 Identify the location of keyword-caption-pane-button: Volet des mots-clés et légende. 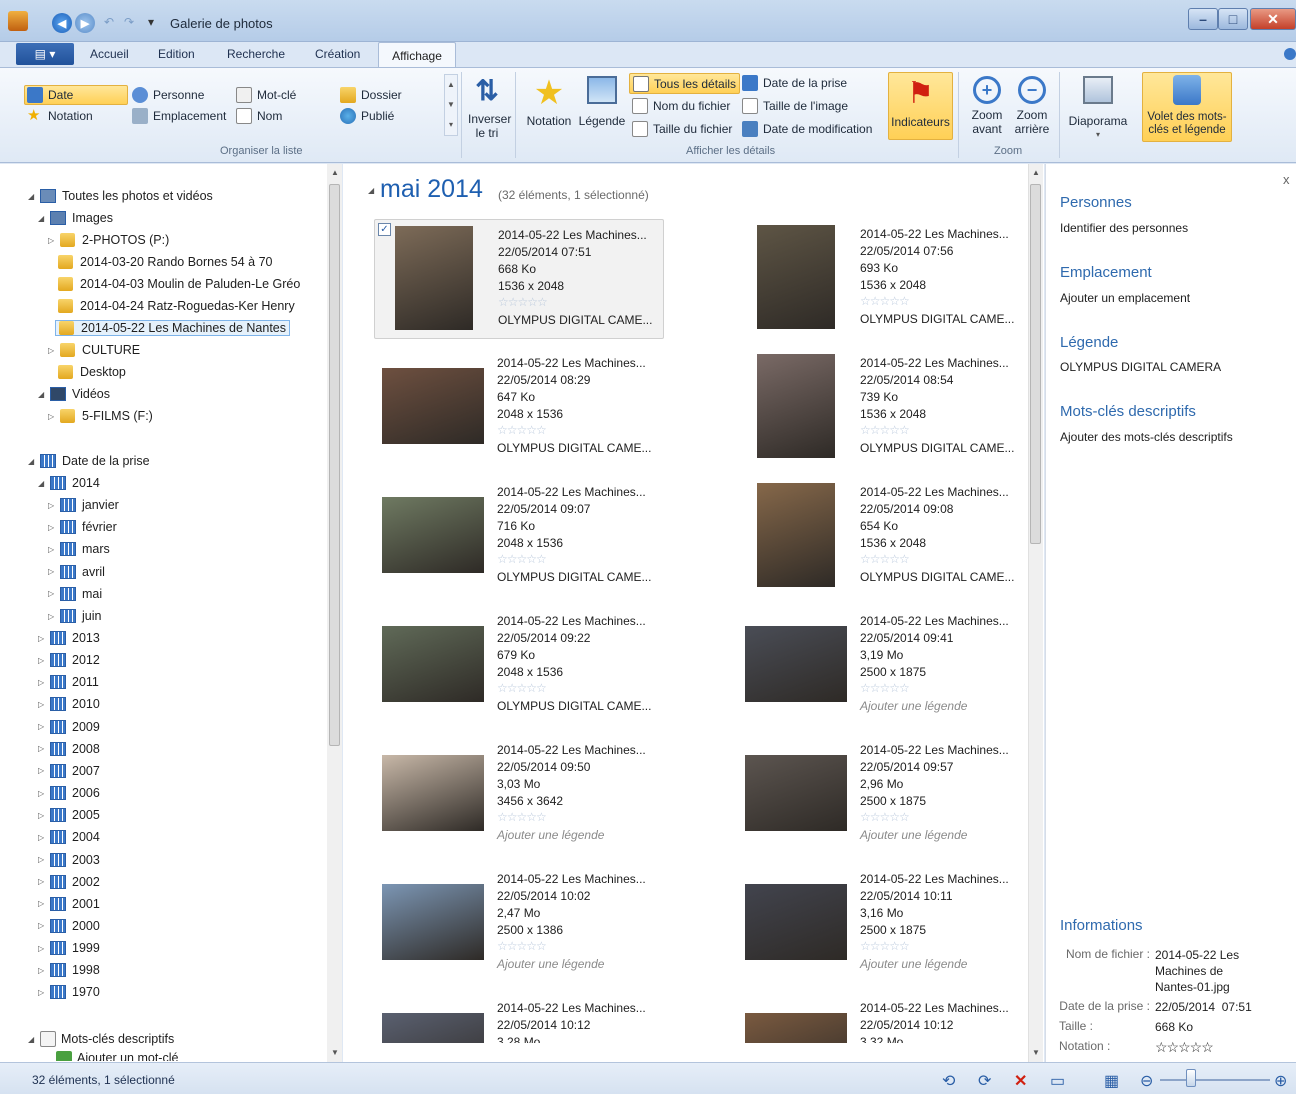
(1187, 107).